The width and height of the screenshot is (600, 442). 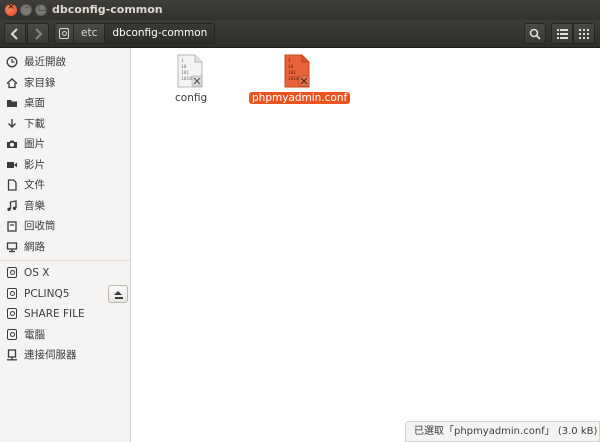 I want to click on grid-menu-button, so click(x=584, y=33).